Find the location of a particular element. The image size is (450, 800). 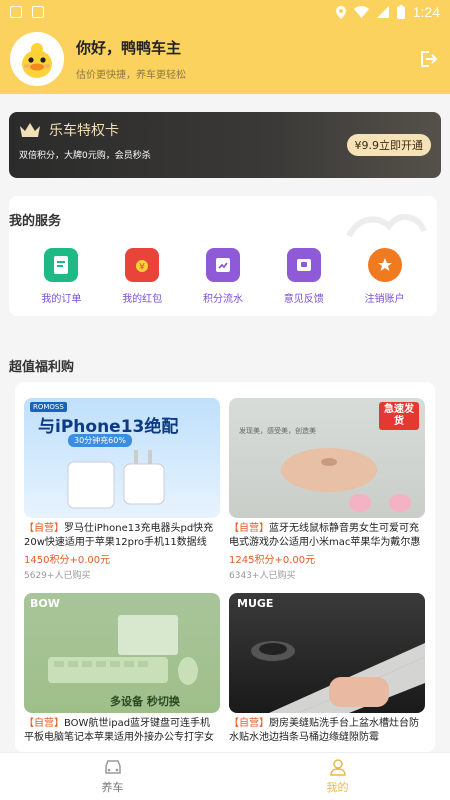

product-sold-count: 5629+人已购买 is located at coordinates (57, 576).